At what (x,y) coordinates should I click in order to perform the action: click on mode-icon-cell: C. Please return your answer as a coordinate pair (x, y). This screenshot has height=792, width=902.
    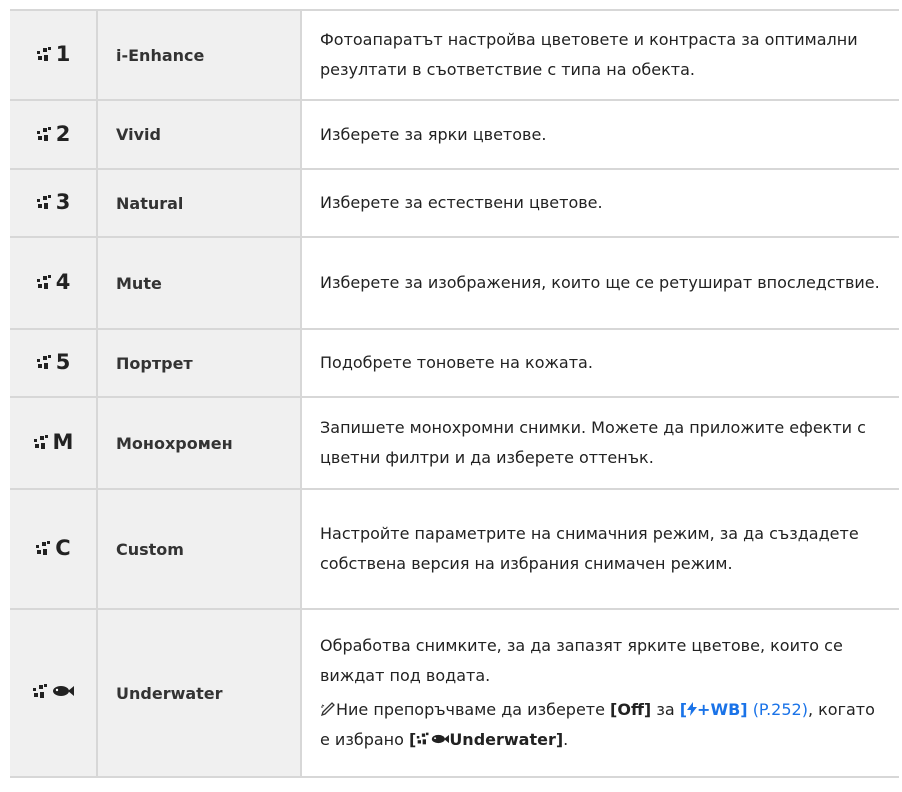
    Looking at the image, I should click on (53, 548).